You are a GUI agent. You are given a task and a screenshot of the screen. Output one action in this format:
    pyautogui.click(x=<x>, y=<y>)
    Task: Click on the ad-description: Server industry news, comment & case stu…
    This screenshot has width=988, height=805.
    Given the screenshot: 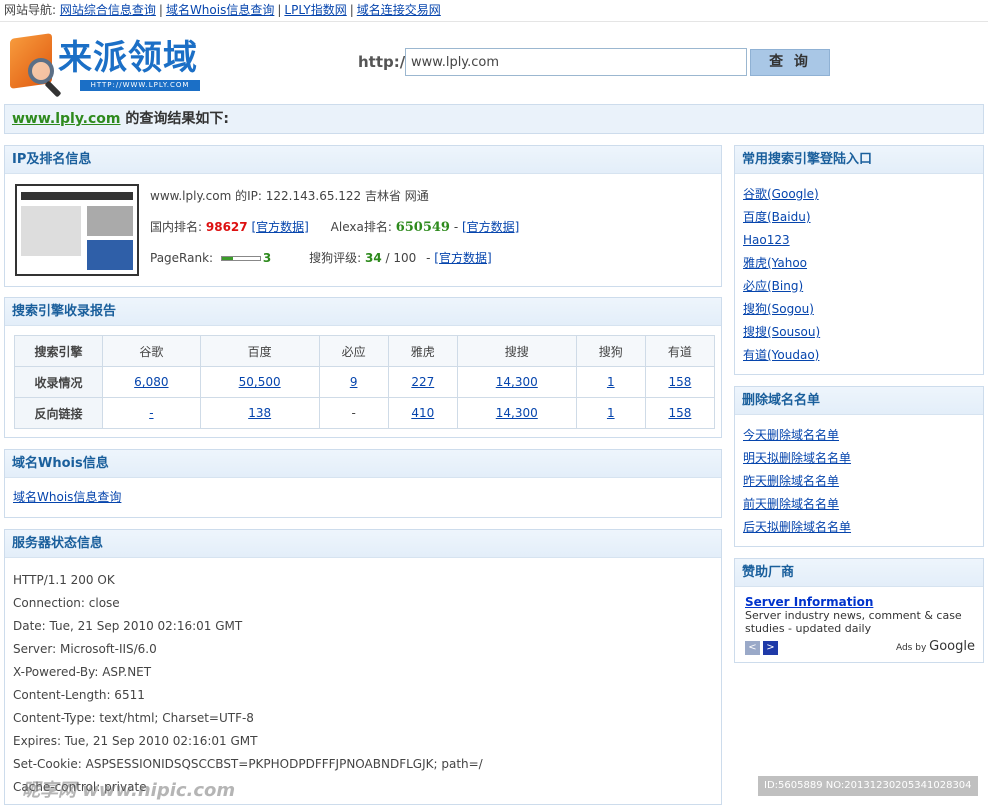 What is the action you would take?
    pyautogui.click(x=853, y=622)
    